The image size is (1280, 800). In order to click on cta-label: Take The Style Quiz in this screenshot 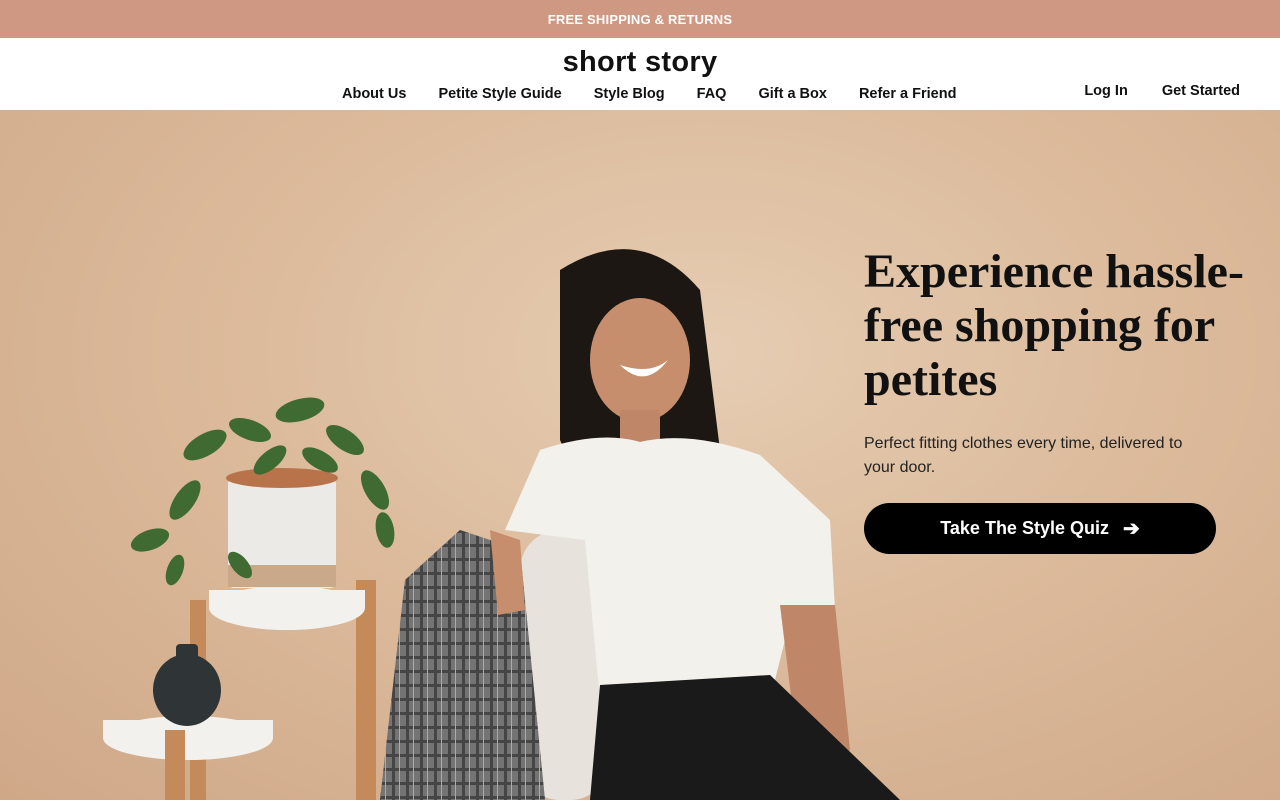, I will do `click(1024, 528)`.